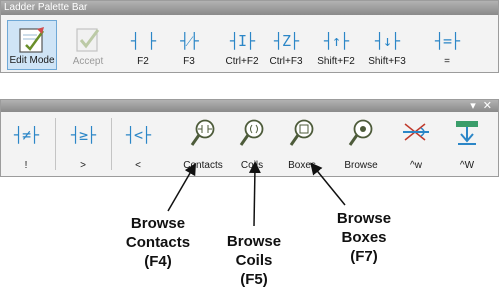 This screenshot has width=499, height=307. I want to click on callout-line: Coils, so click(254, 260).